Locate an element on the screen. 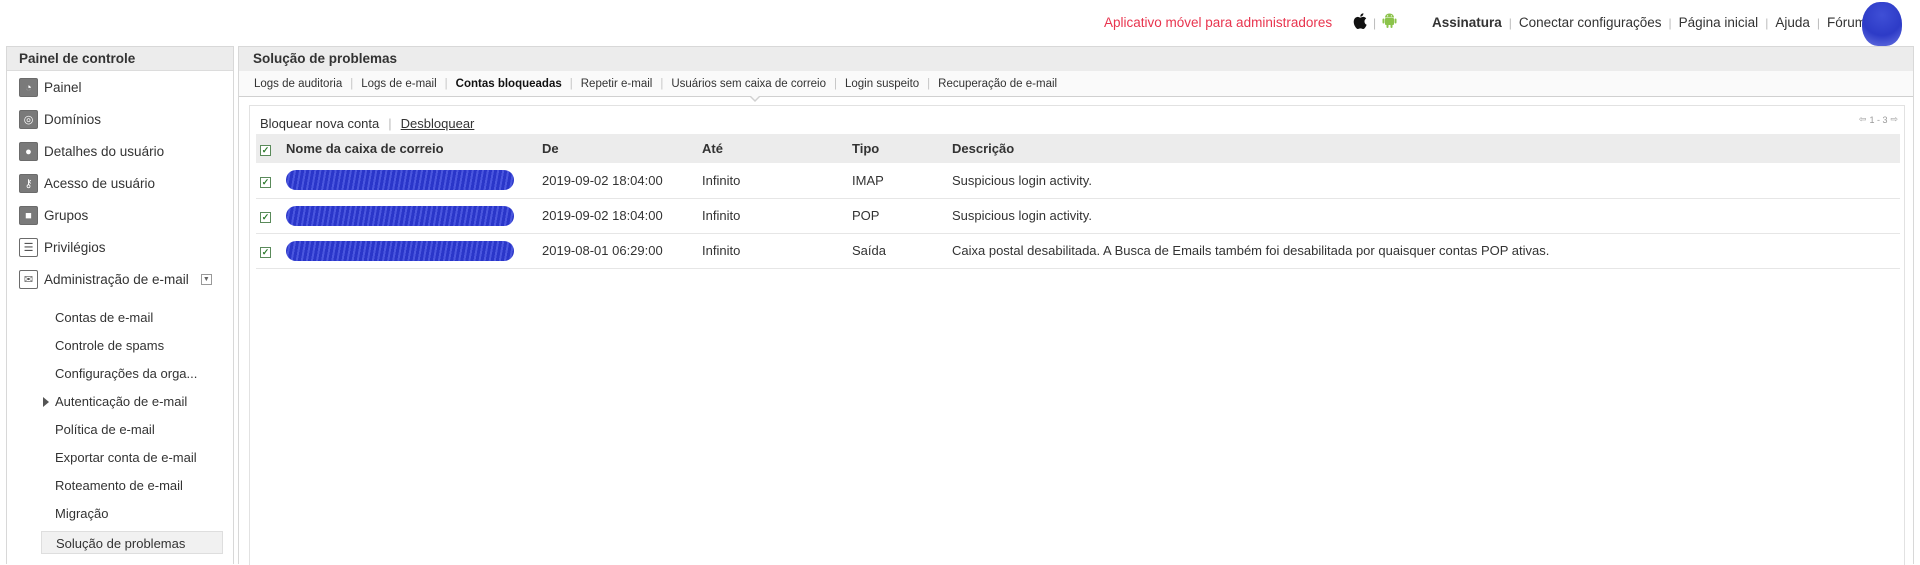  column-from: De is located at coordinates (618, 148).